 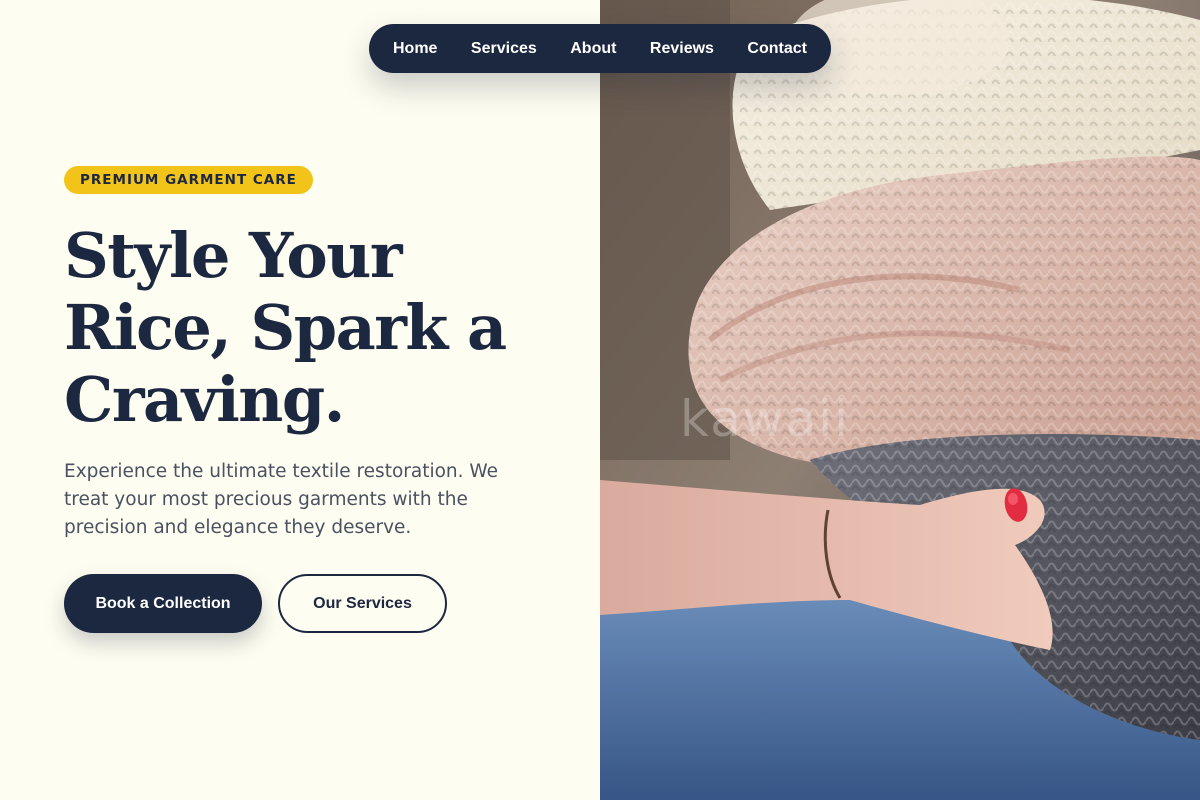 What do you see at coordinates (233, 255) in the screenshot?
I see `headline-line-1: Style Your` at bounding box center [233, 255].